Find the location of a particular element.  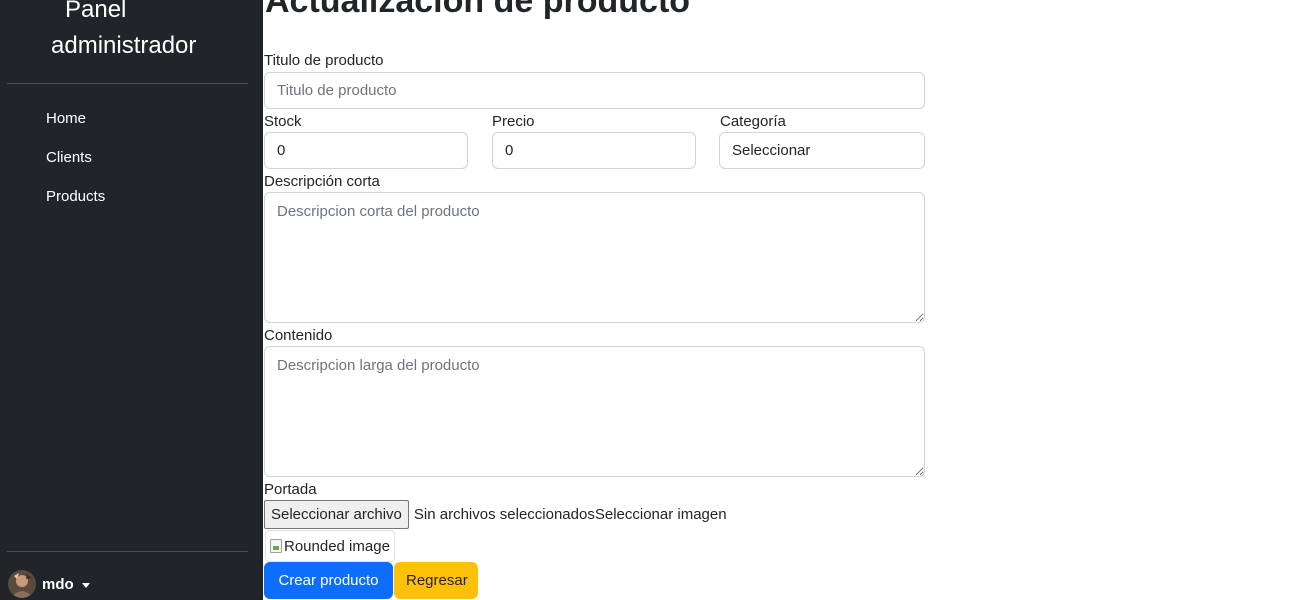

user-name: mdo is located at coordinates (58, 584).